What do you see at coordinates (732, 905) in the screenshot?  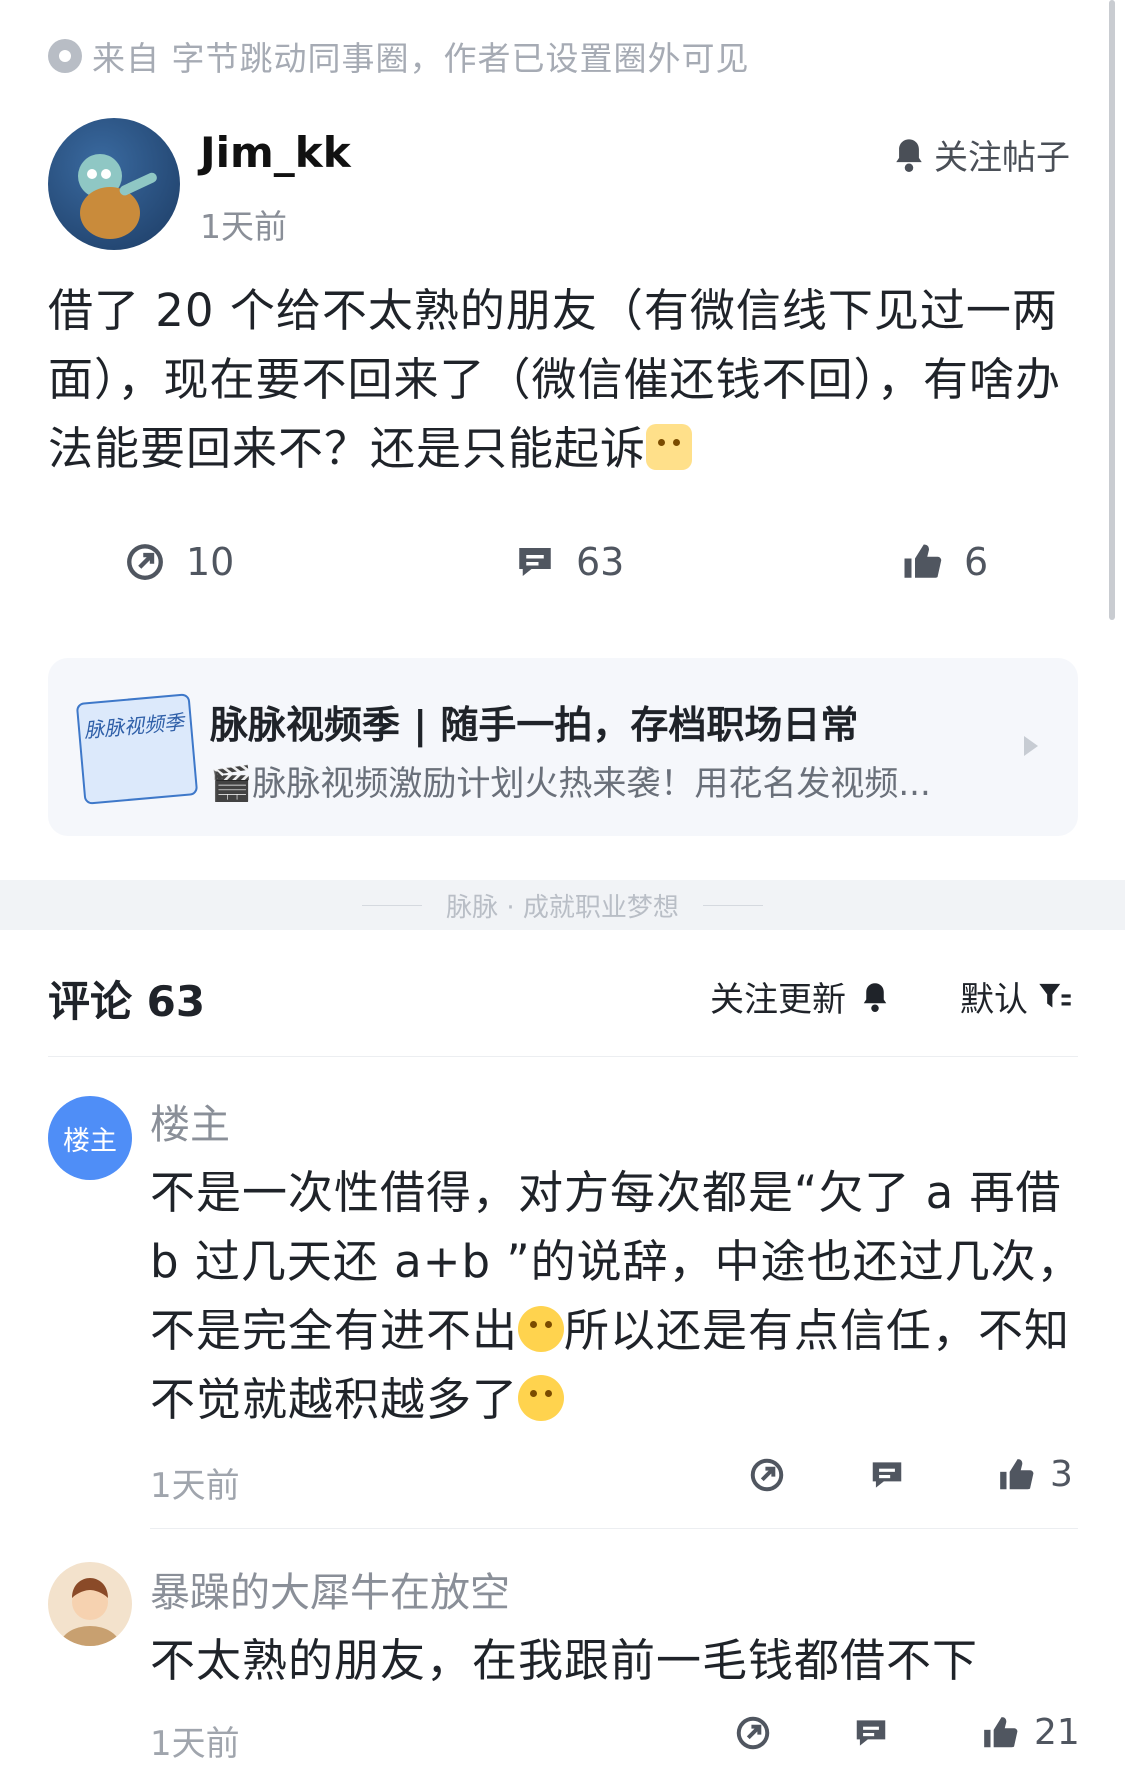 I see `divider-line-right` at bounding box center [732, 905].